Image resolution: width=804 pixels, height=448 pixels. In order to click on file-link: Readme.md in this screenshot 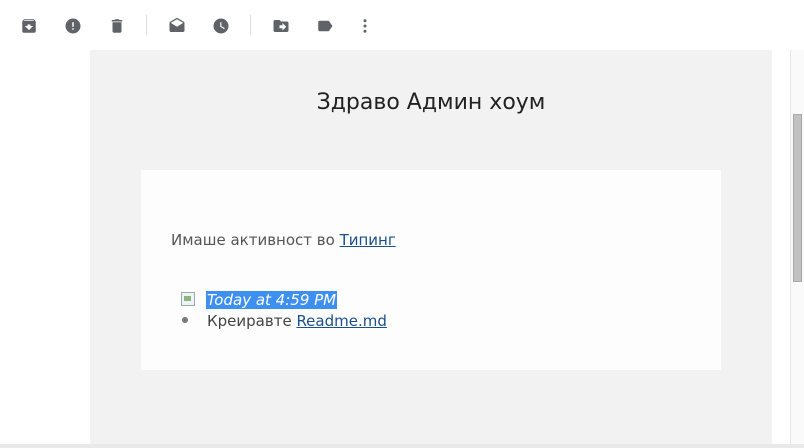, I will do `click(341, 321)`.